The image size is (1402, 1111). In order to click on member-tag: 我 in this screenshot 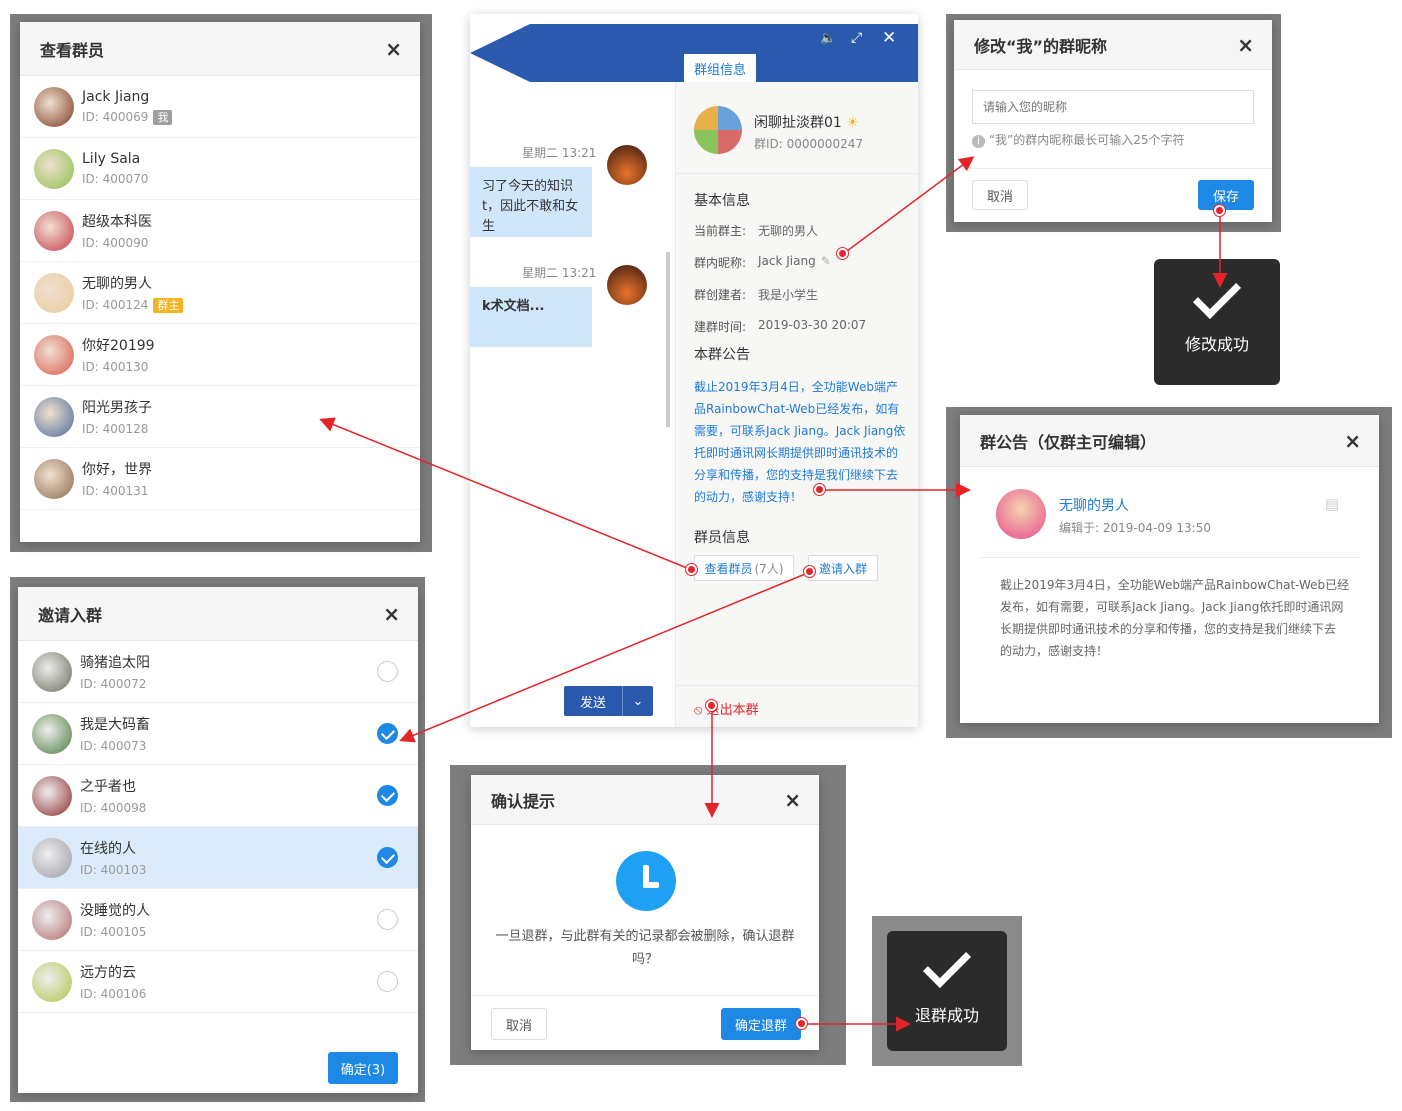, I will do `click(163, 117)`.